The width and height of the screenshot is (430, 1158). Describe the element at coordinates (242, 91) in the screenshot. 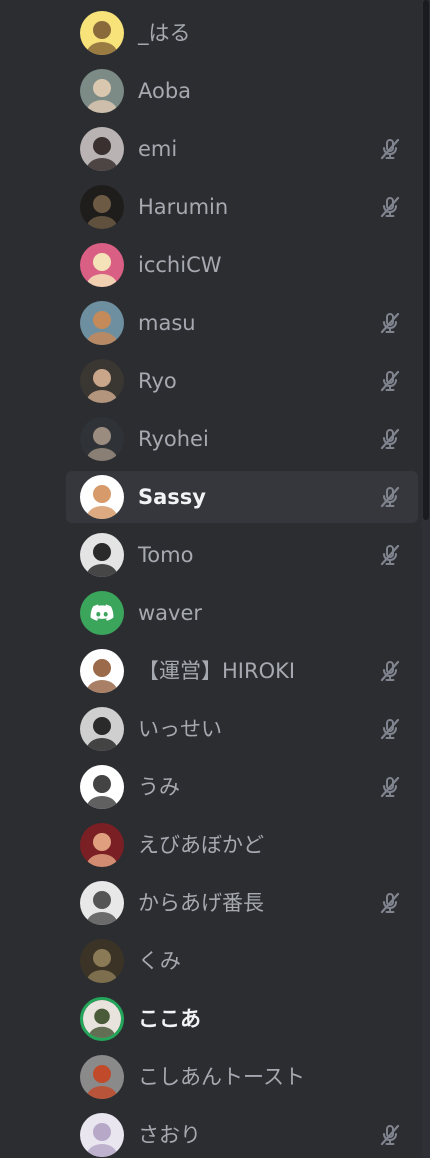

I see `voice-member-row: Aoba` at that location.